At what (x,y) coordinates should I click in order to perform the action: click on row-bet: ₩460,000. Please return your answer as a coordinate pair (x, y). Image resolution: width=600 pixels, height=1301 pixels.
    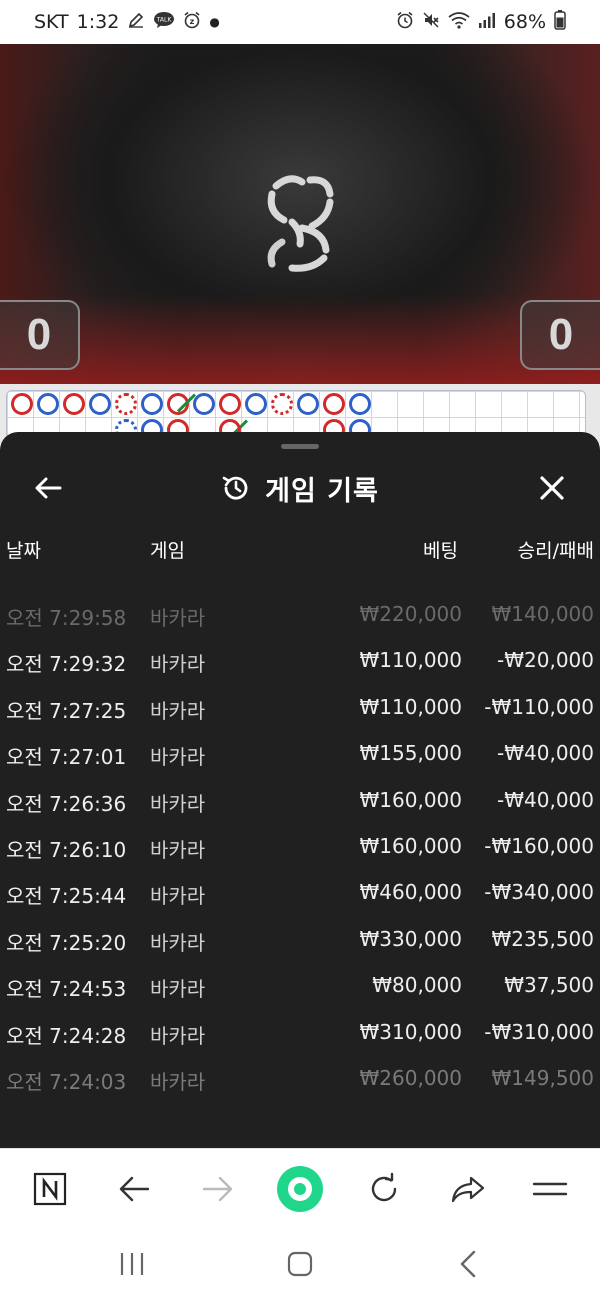
    Looking at the image, I should click on (410, 892).